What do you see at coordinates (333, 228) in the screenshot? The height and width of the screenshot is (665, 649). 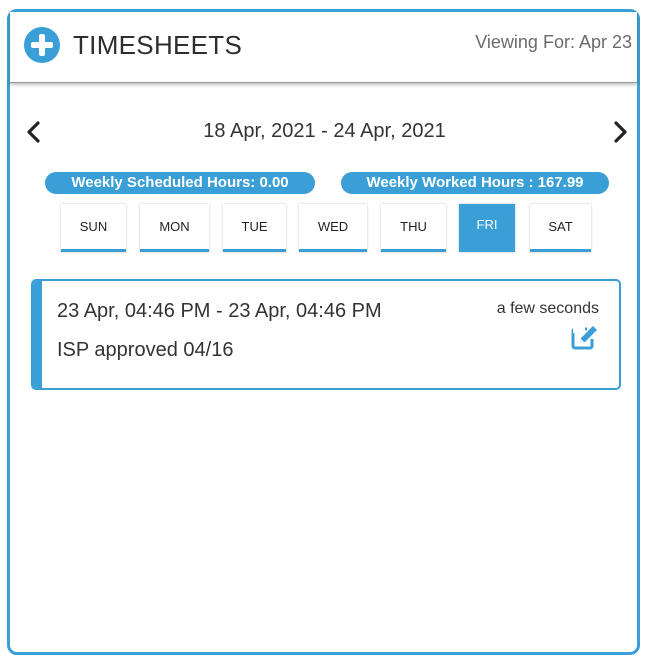 I see `day-tab-wed: WED` at bounding box center [333, 228].